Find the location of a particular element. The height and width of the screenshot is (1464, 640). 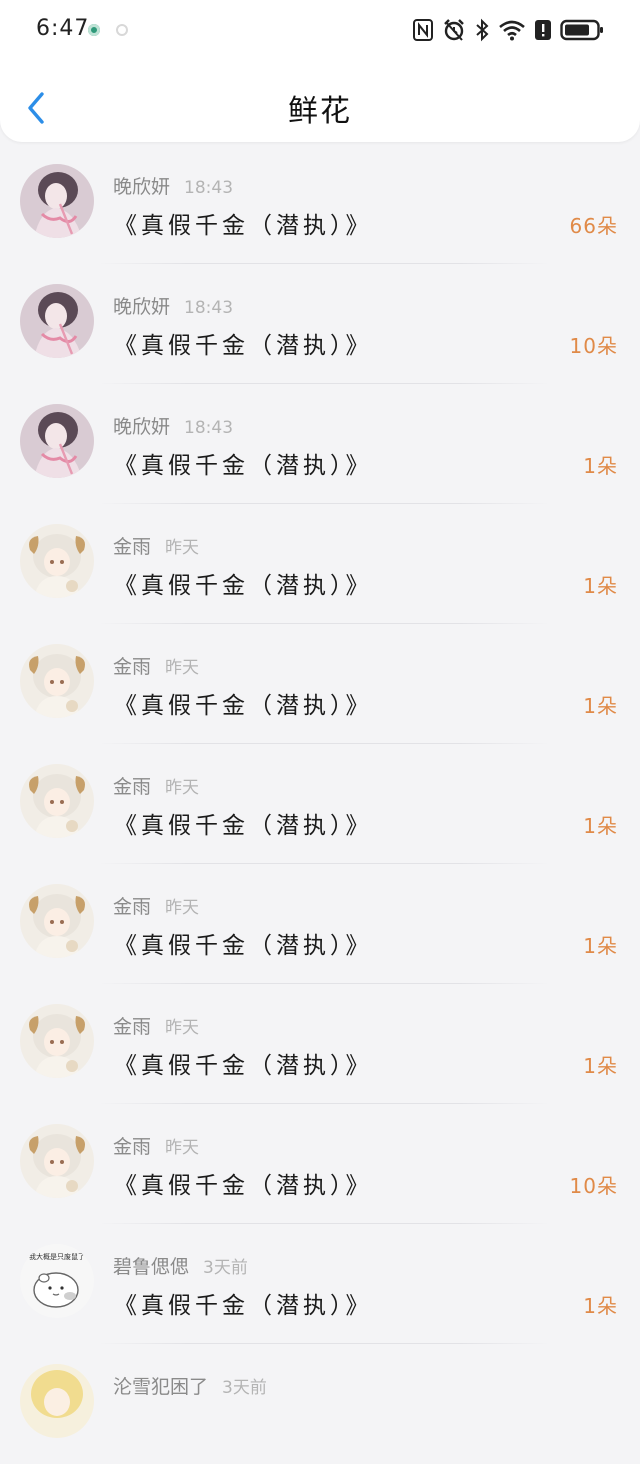

hamster-sticker-image: 我大概是只废鼠了 is located at coordinates (57, 1281).